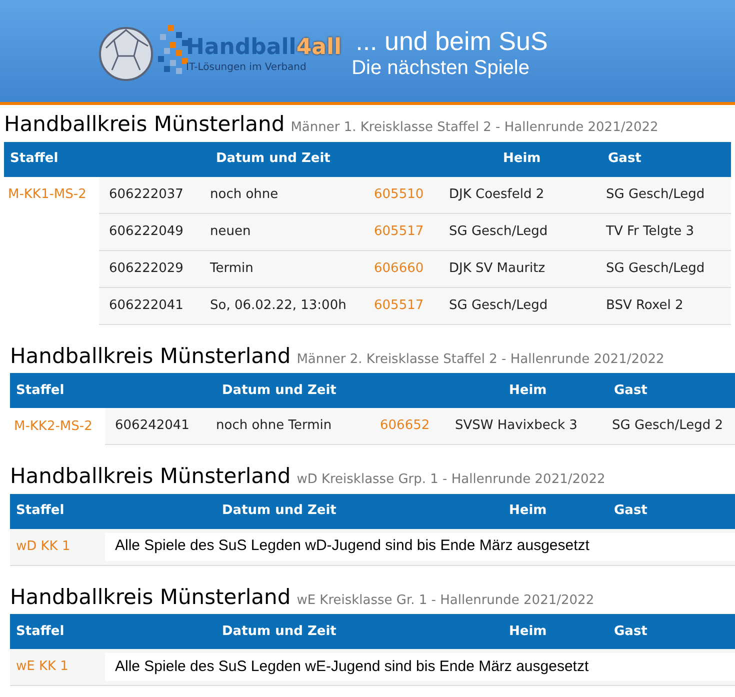 Image resolution: width=735 pixels, height=697 pixels. I want to click on hall-number-link: 606660, so click(411, 268).